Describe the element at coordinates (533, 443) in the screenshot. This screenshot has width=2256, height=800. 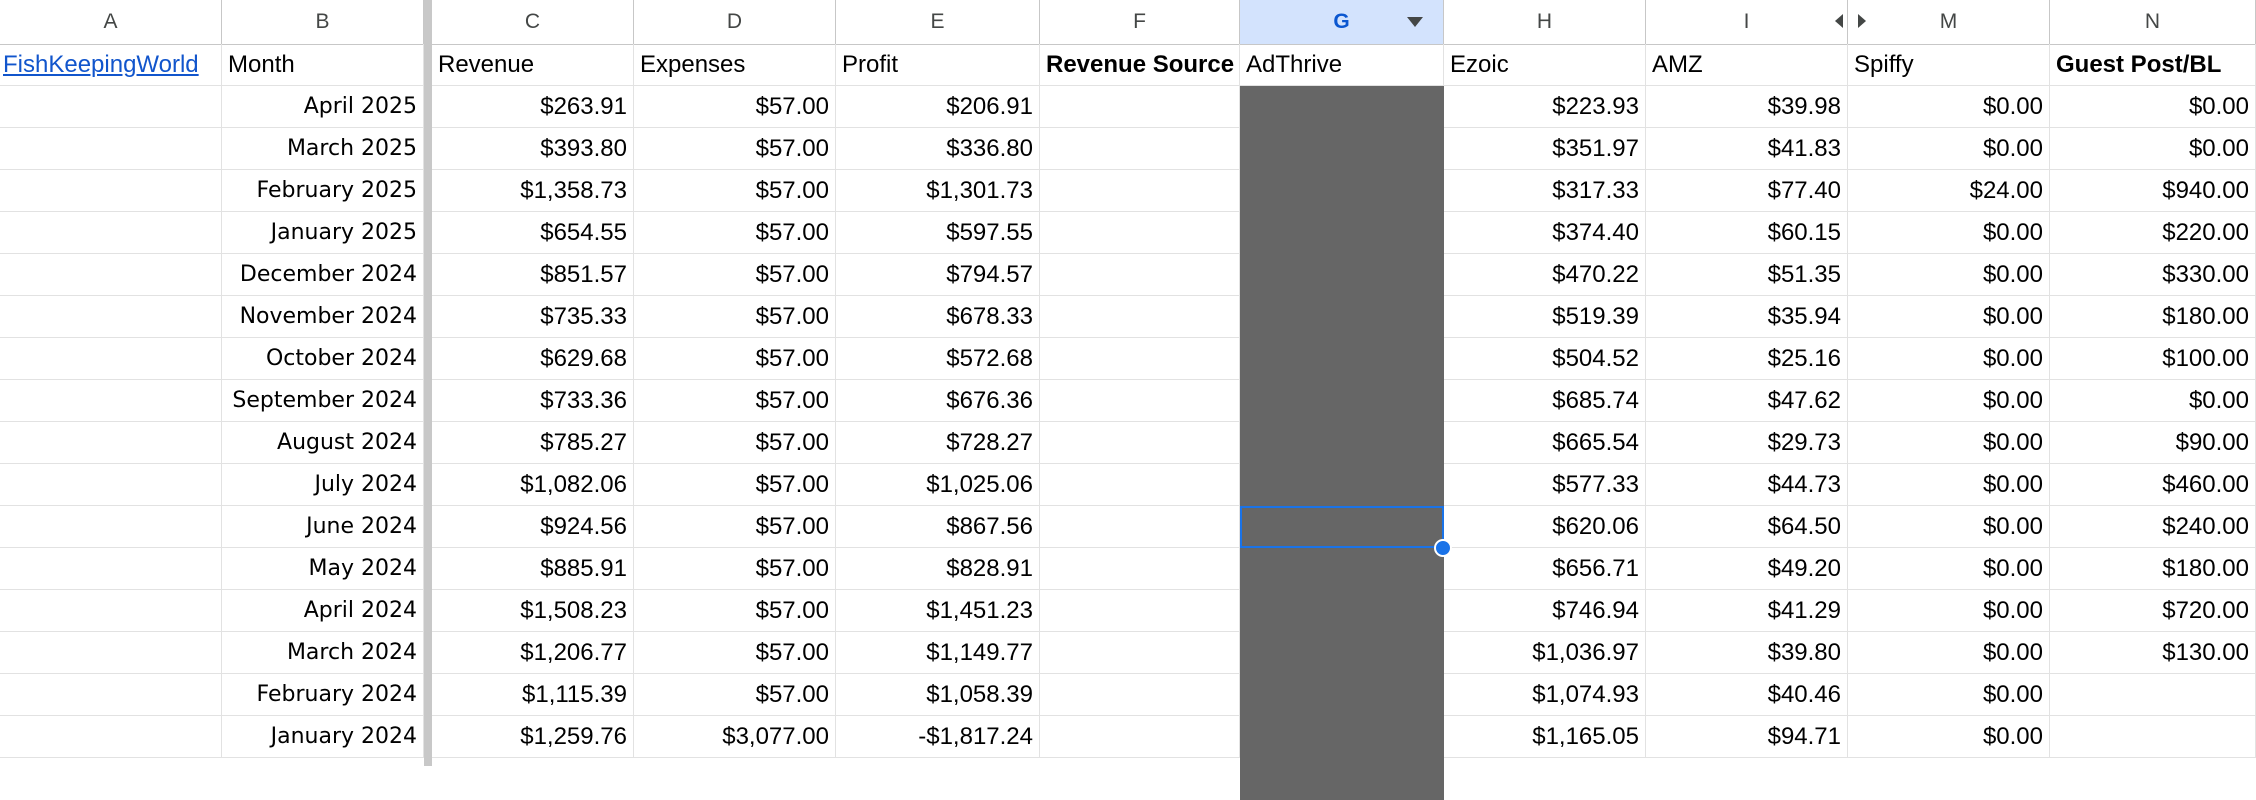
I see `cell-revenue: $785.27` at that location.